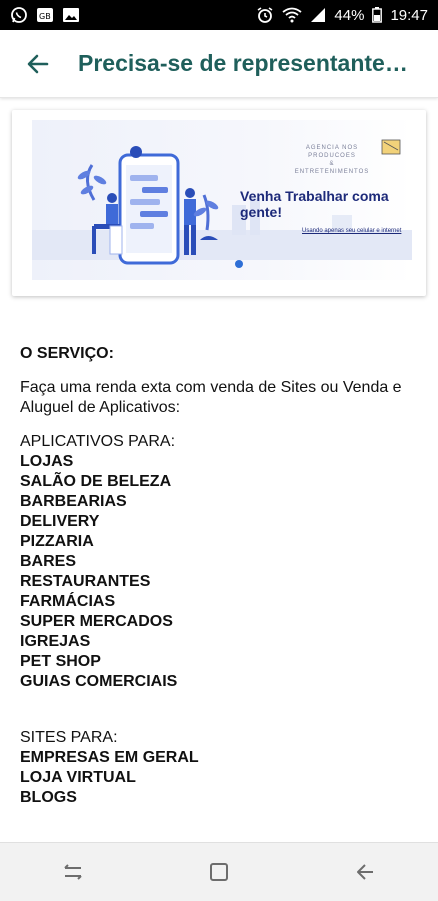 This screenshot has width=438, height=901. What do you see at coordinates (109, 757) in the screenshot?
I see `list-item: EMPRESAS EM GERAL` at bounding box center [109, 757].